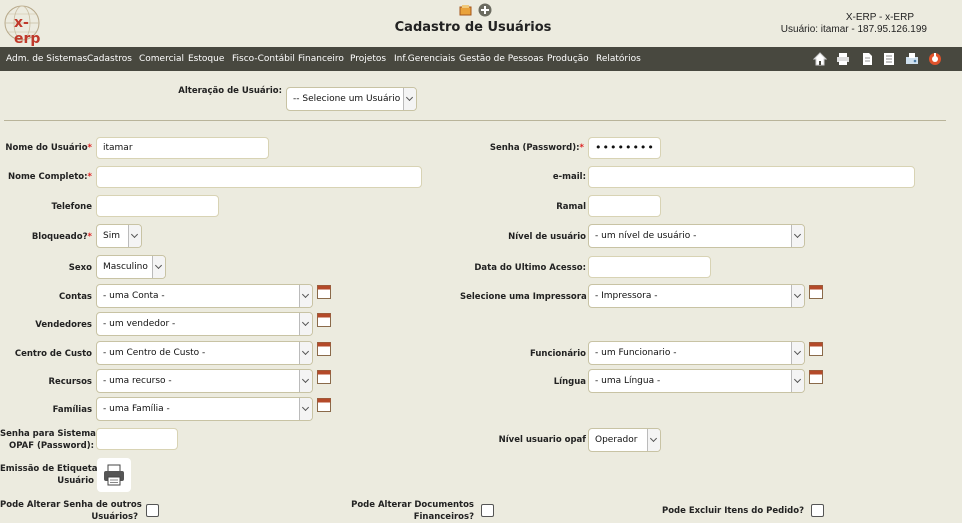 The height and width of the screenshot is (523, 962). Describe the element at coordinates (424, 59) in the screenshot. I see `menu-item-inf-gerenciais: Inf.Gerenciais` at that location.